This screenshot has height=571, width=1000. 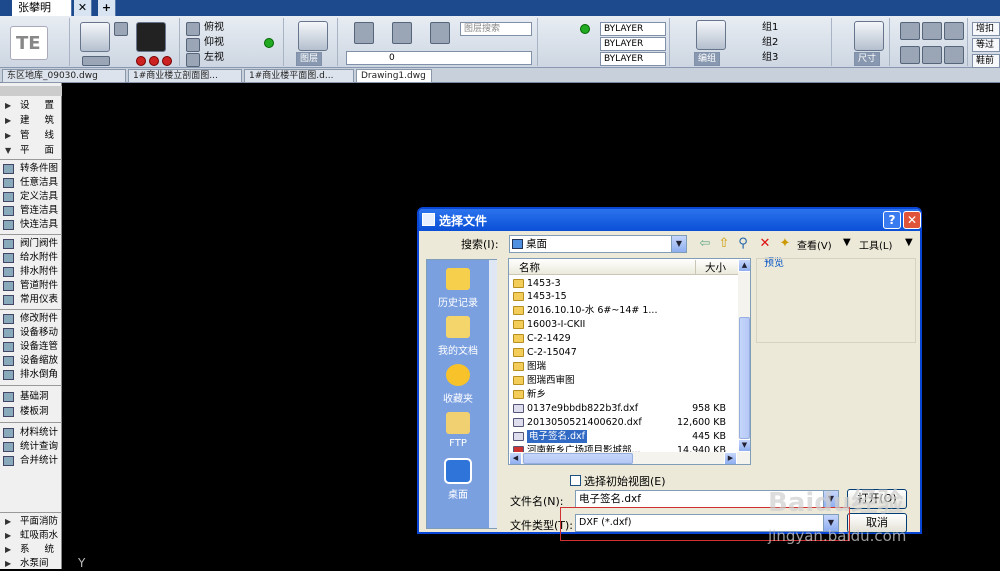 What do you see at coordinates (625, 324) in the screenshot?
I see `list-item: 16003-I-CKII` at bounding box center [625, 324].